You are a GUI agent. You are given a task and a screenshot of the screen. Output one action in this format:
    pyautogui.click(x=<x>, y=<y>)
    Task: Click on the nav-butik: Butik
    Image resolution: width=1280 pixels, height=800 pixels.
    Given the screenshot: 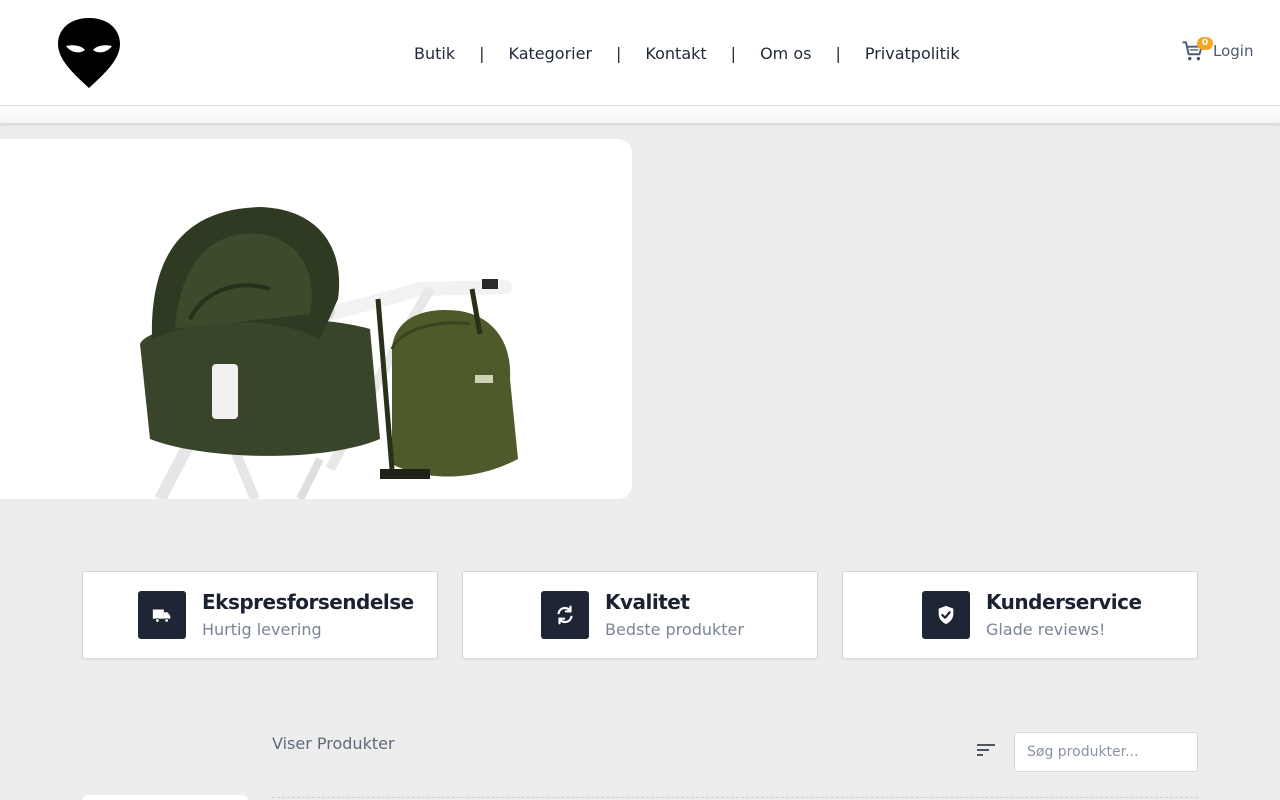 What is the action you would take?
    pyautogui.click(x=434, y=53)
    